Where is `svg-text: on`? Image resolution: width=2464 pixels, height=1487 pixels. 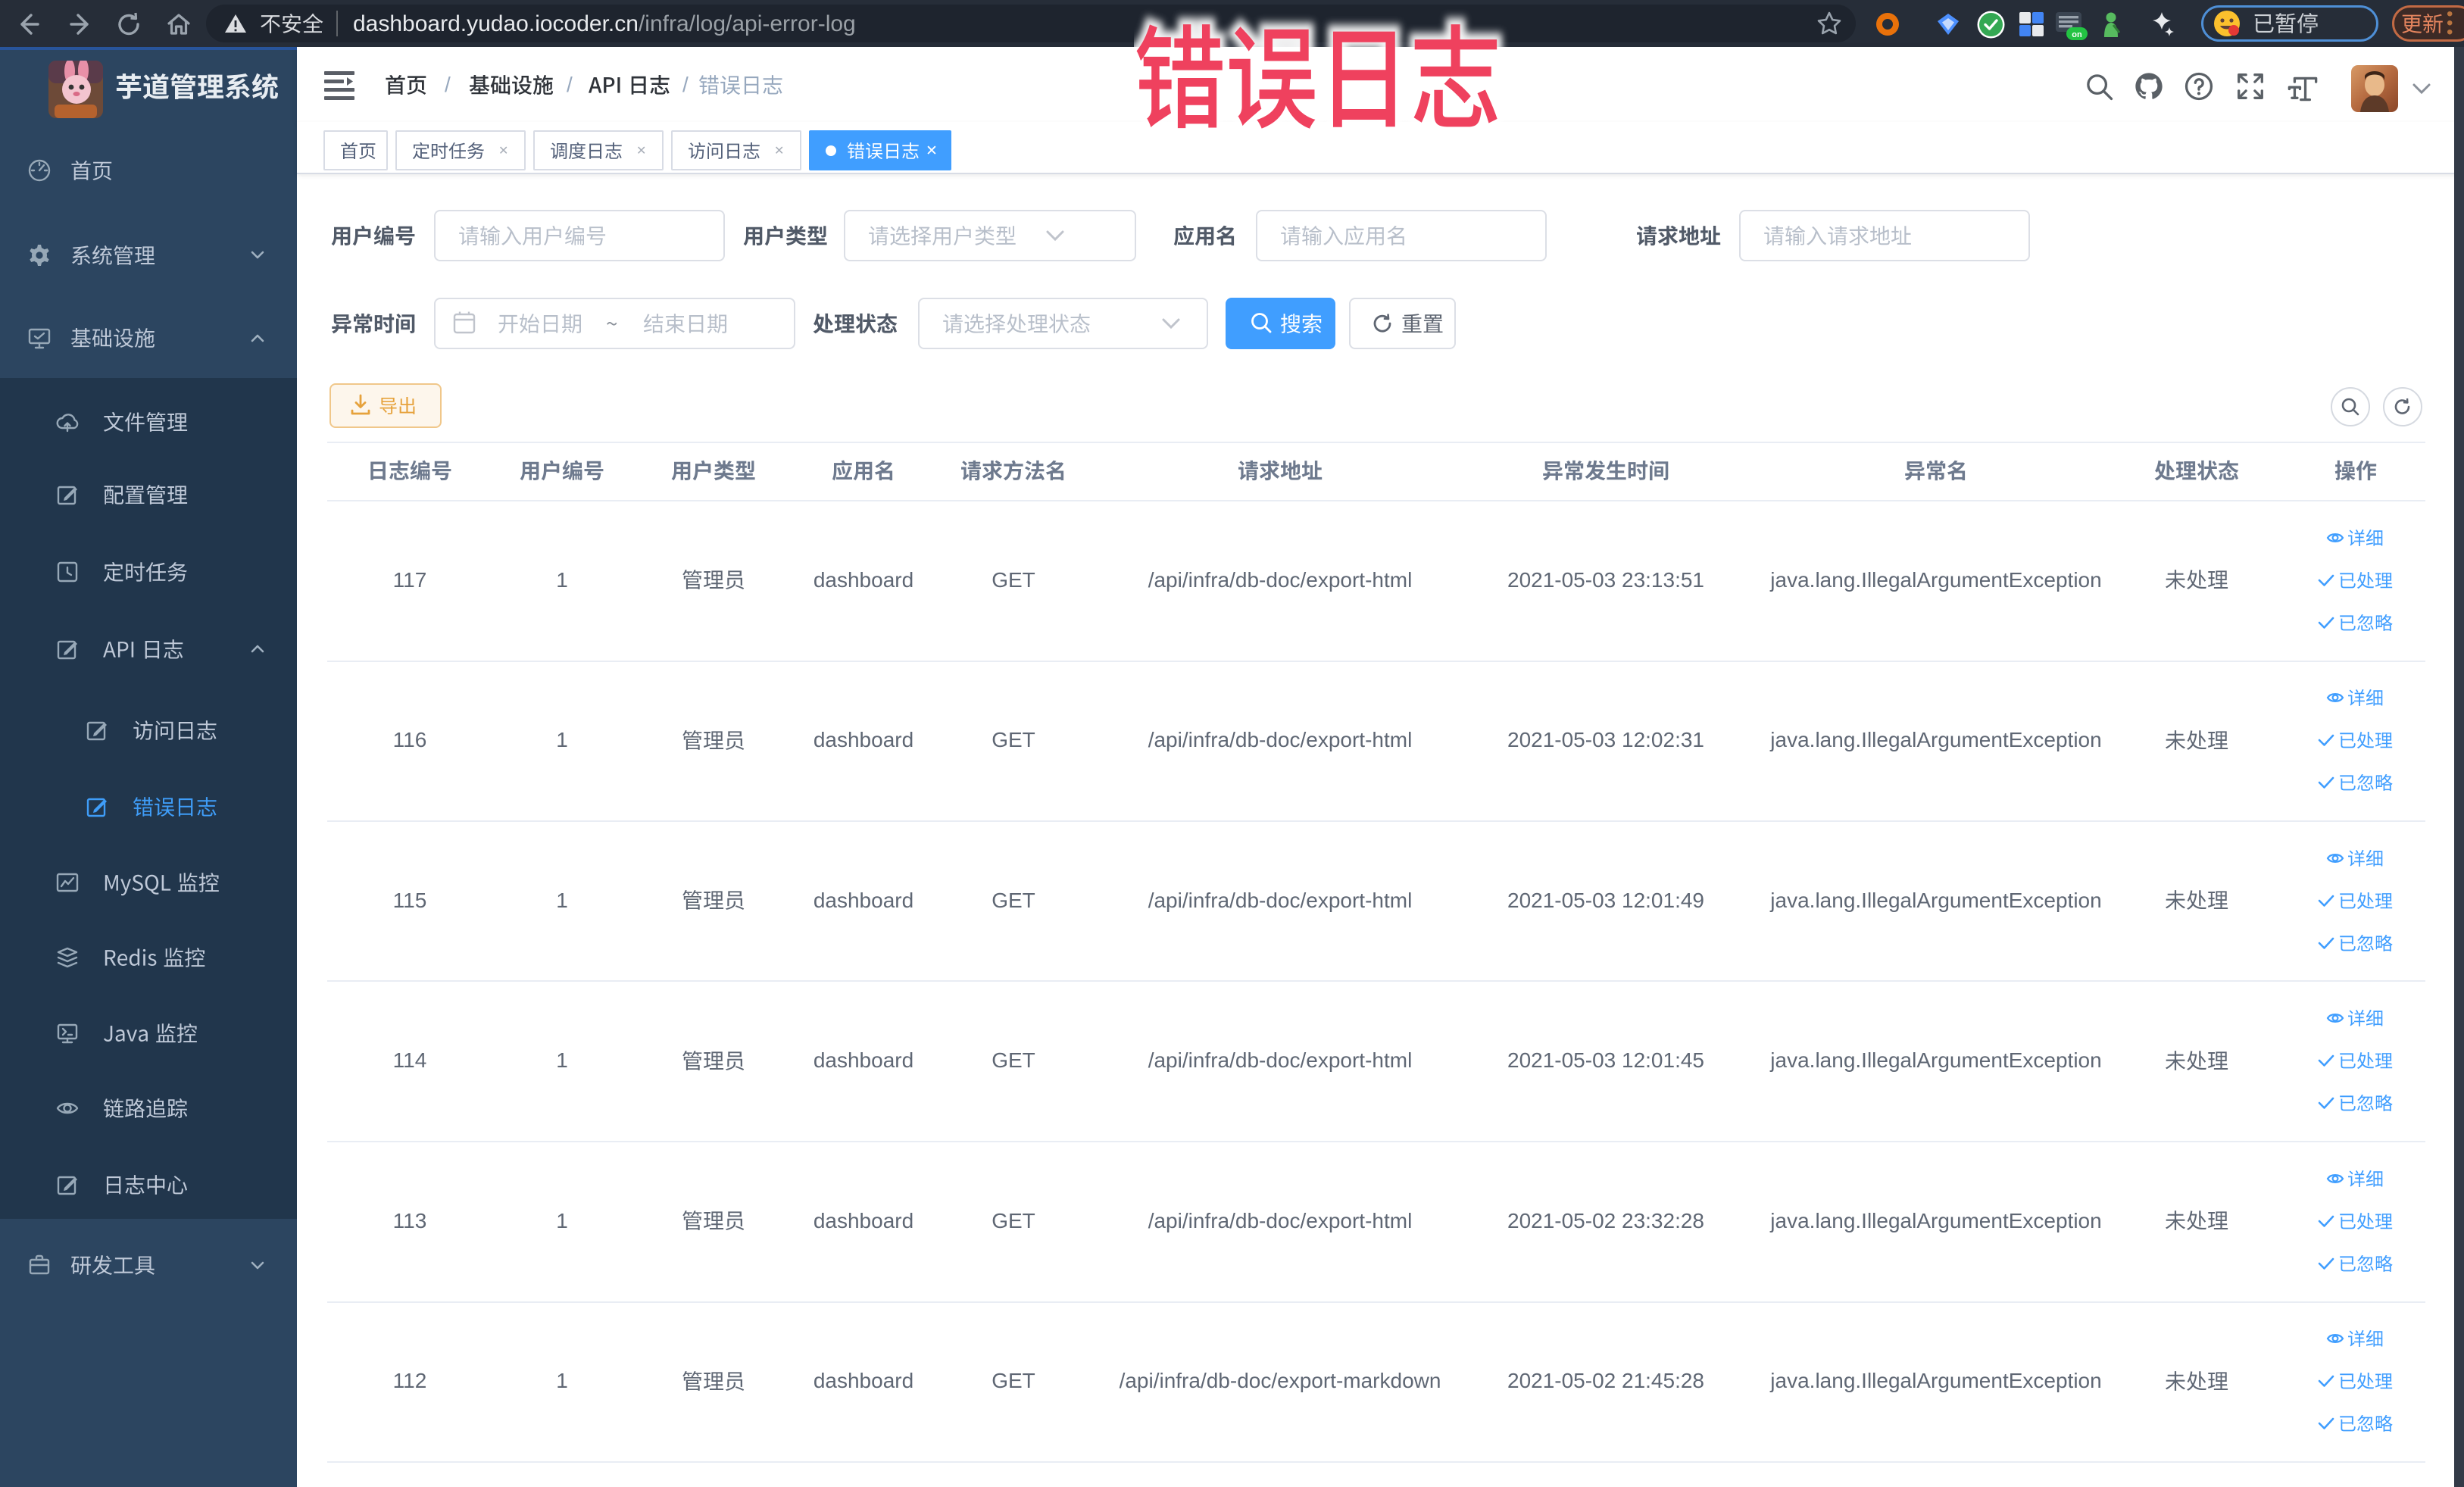
svg-text: on is located at coordinates (2077, 34).